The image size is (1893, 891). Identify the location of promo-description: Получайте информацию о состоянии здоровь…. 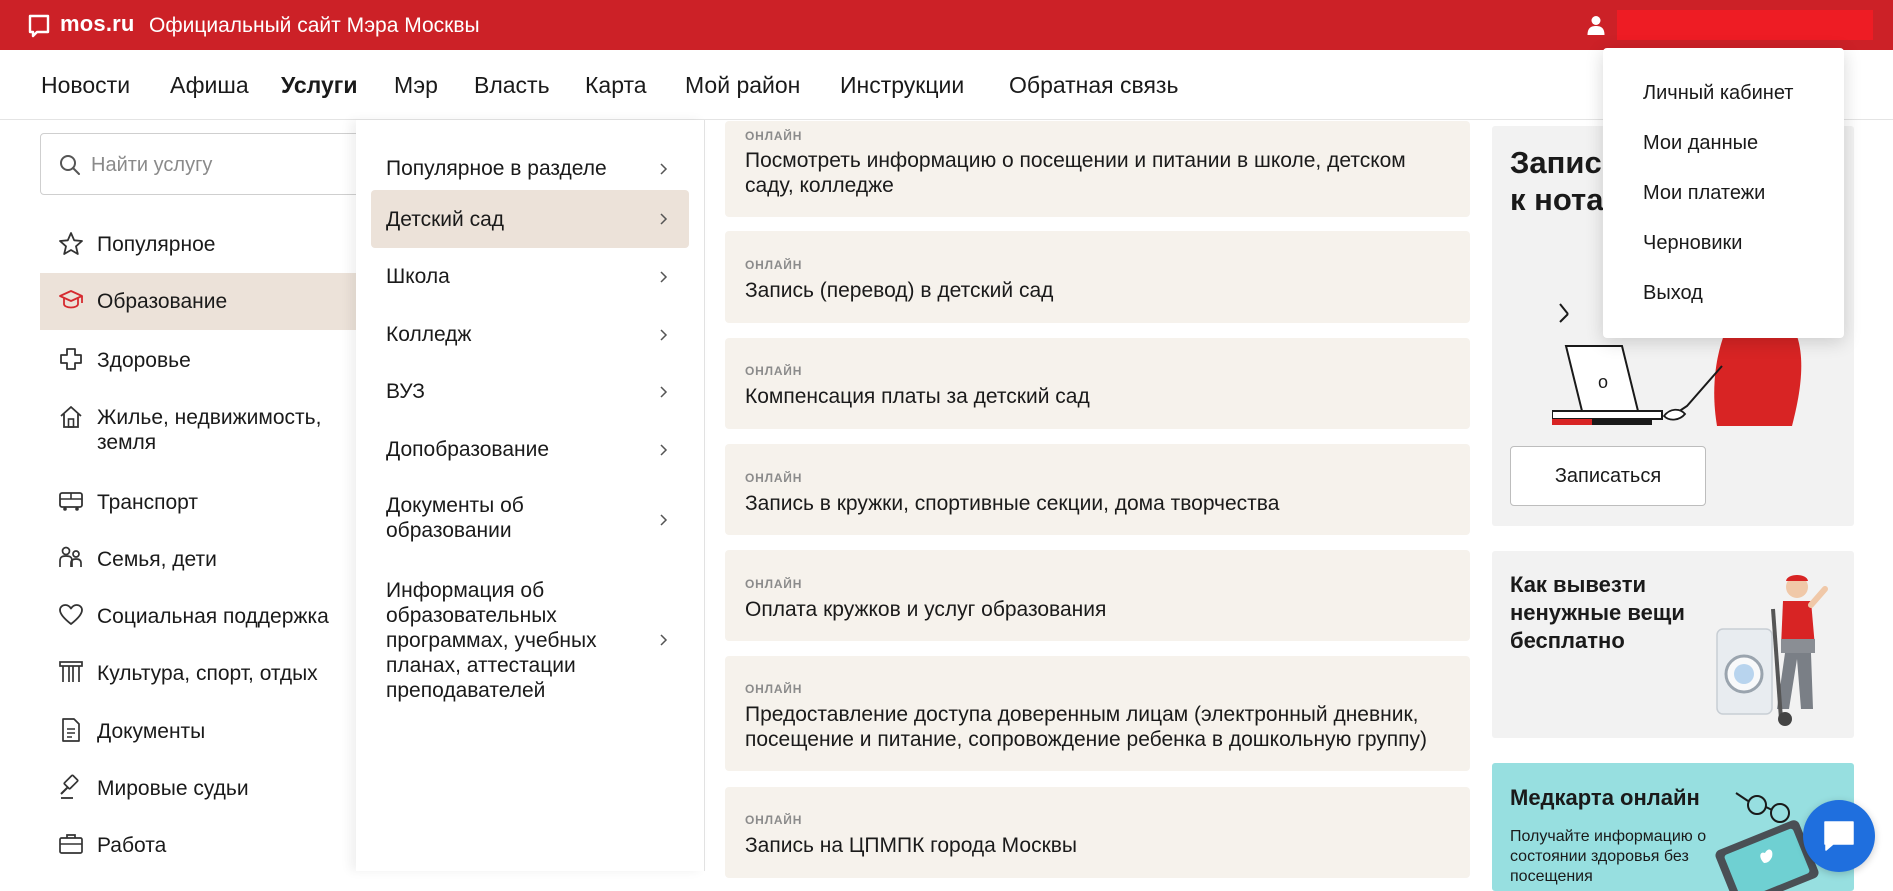
(1608, 856).